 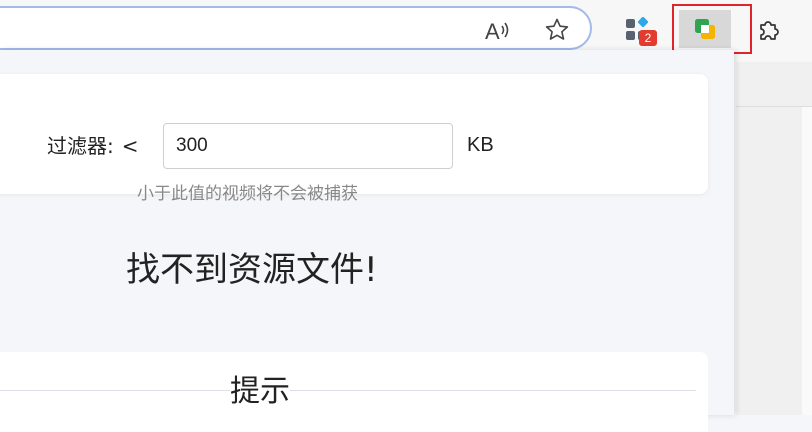 I want to click on page-background-right, so click(x=774, y=238).